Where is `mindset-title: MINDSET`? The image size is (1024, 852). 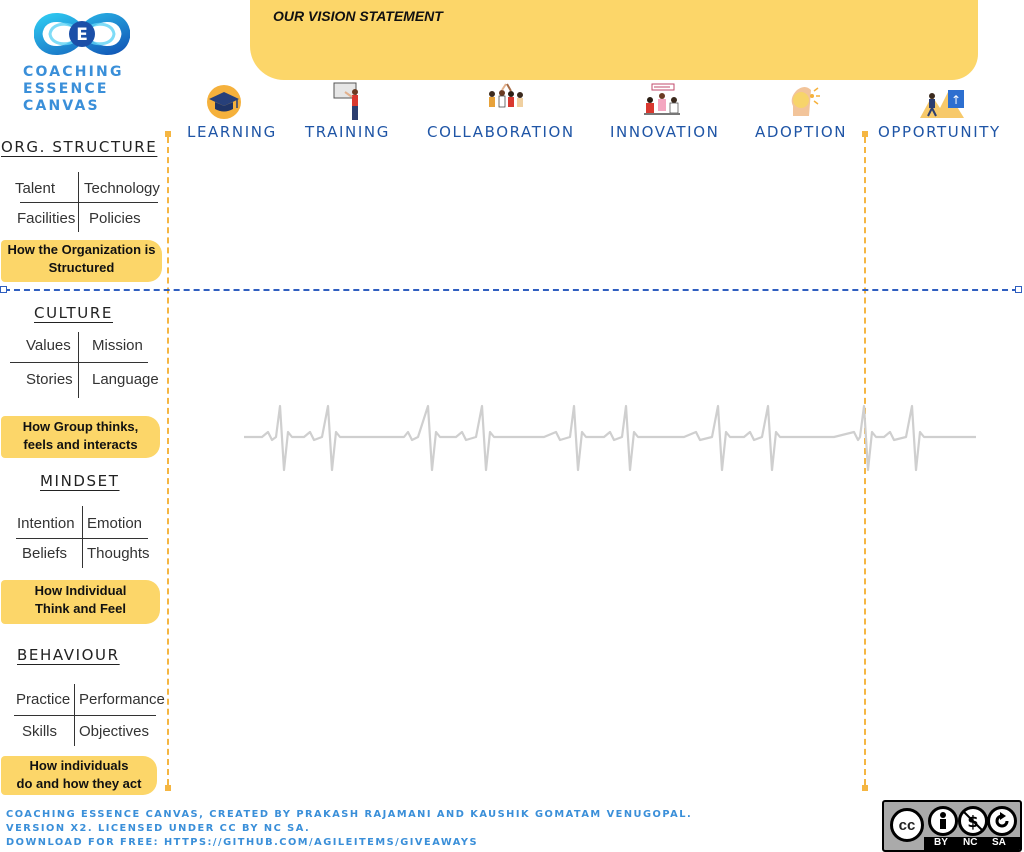
mindset-title: MINDSET is located at coordinates (80, 481).